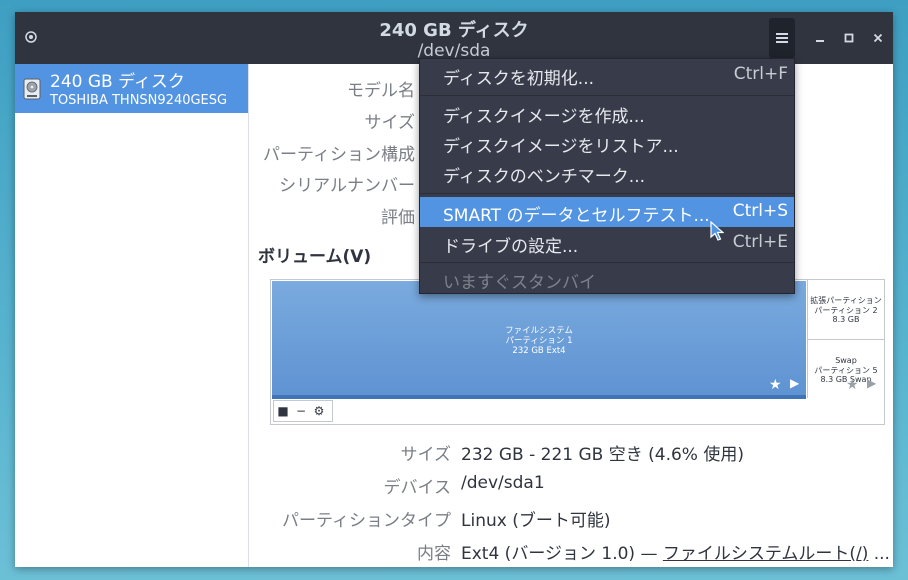 This screenshot has width=908, height=580. I want to click on hamburger-icon, so click(782, 38).